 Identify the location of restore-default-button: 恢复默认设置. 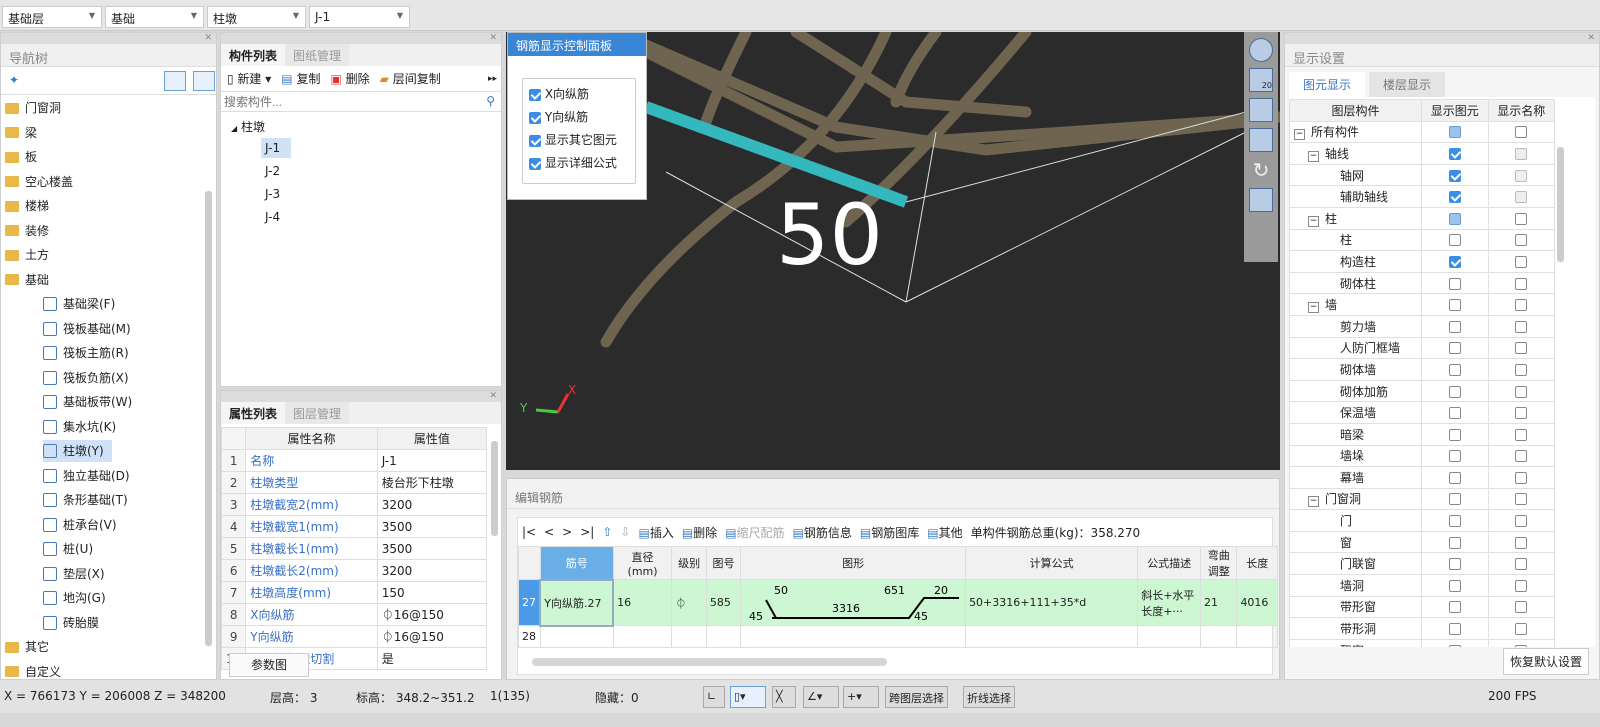
(1545, 661).